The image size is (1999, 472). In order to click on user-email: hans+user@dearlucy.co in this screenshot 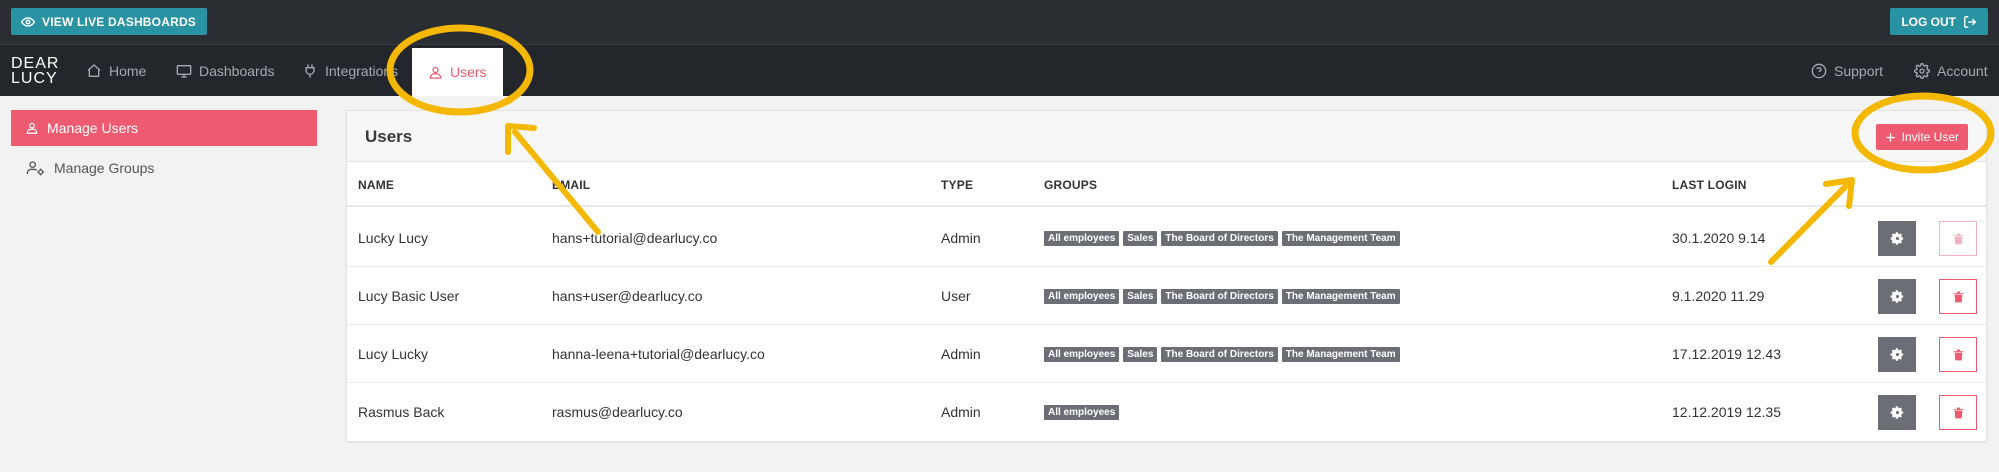, I will do `click(627, 296)`.